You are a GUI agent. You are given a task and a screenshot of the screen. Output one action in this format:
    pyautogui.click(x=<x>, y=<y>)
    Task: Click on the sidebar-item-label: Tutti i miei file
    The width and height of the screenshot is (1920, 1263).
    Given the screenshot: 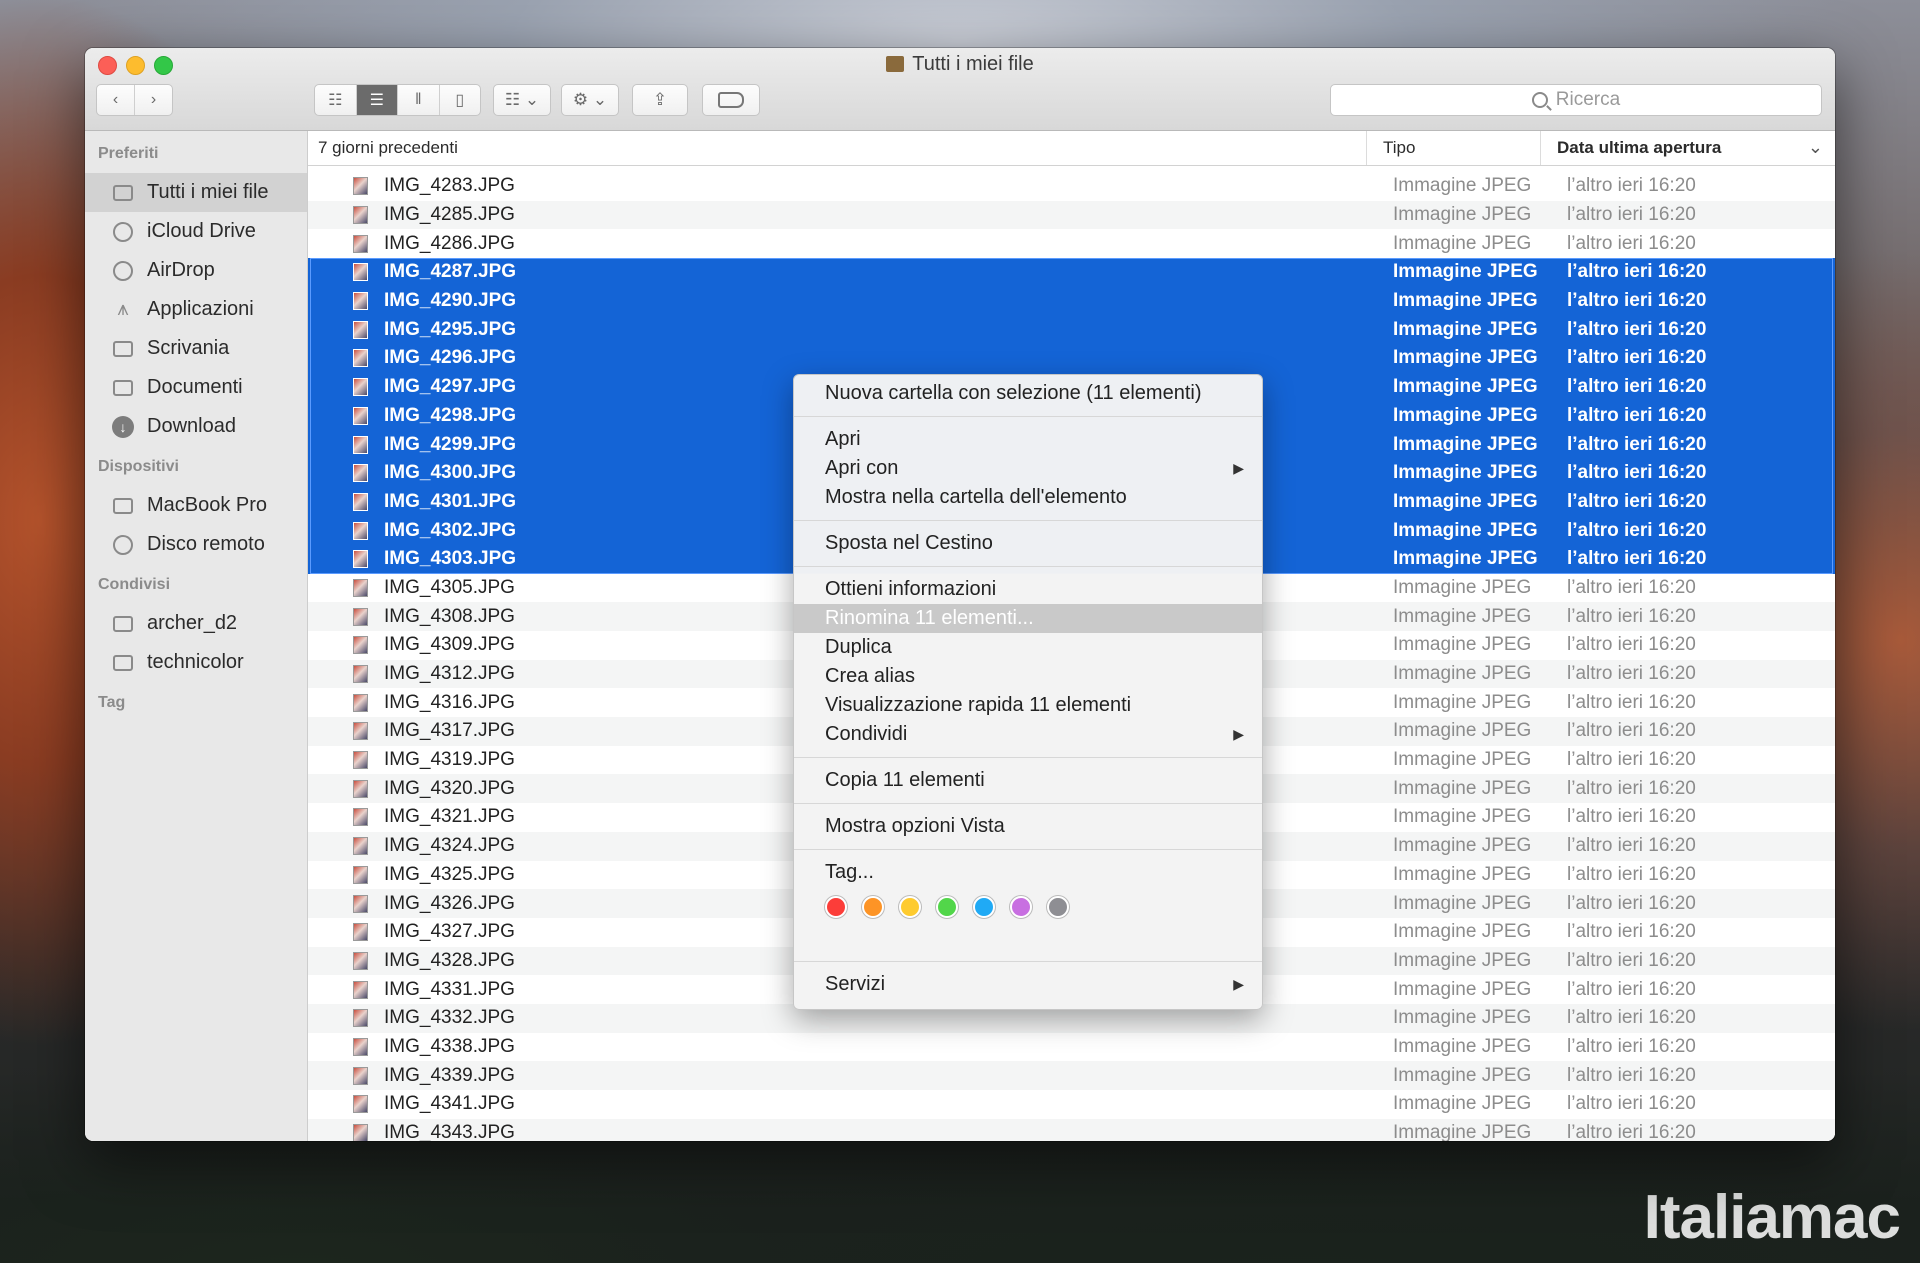 What is the action you would take?
    pyautogui.click(x=208, y=192)
    